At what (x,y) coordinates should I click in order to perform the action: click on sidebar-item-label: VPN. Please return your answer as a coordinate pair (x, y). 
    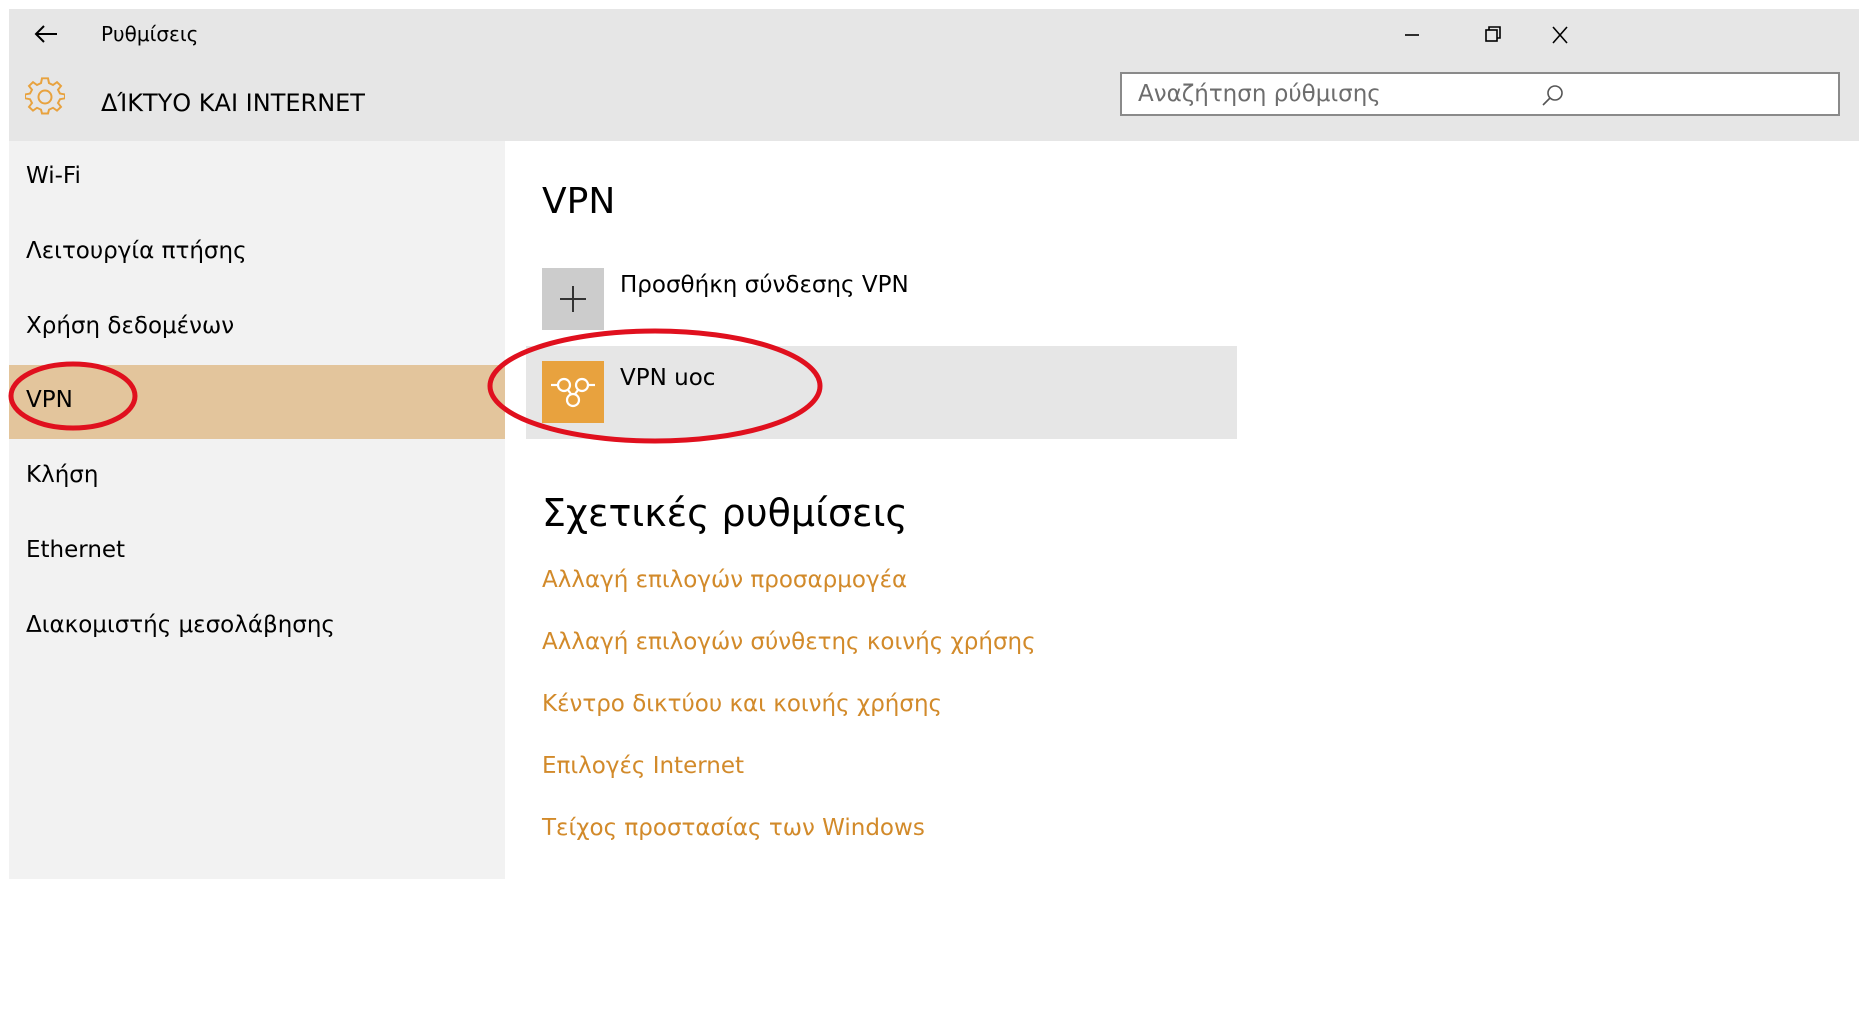
    Looking at the image, I should click on (49, 400).